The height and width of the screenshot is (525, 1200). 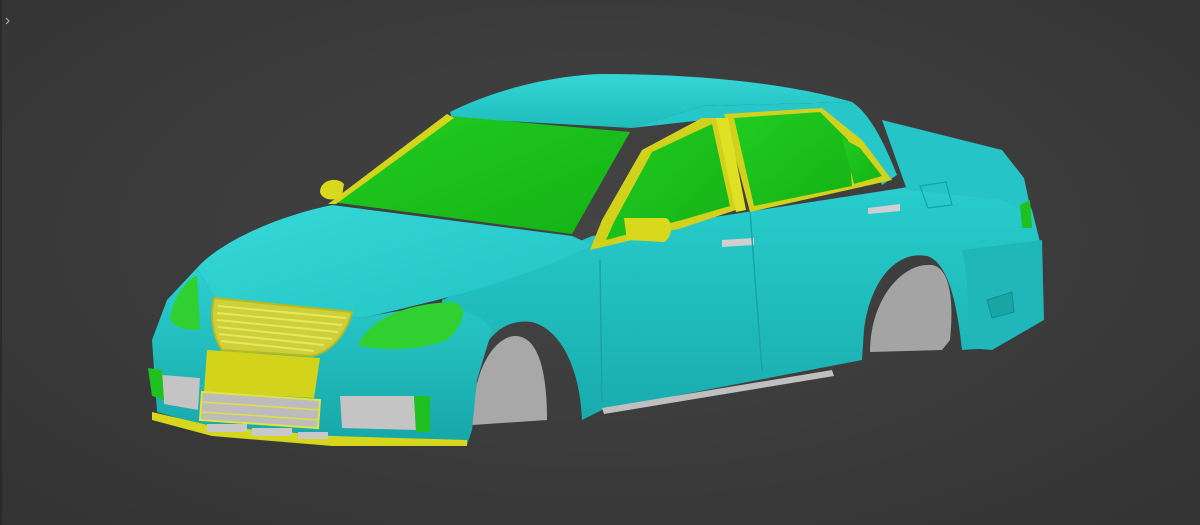 What do you see at coordinates (262, 374) in the screenshot?
I see `license-plate-area` at bounding box center [262, 374].